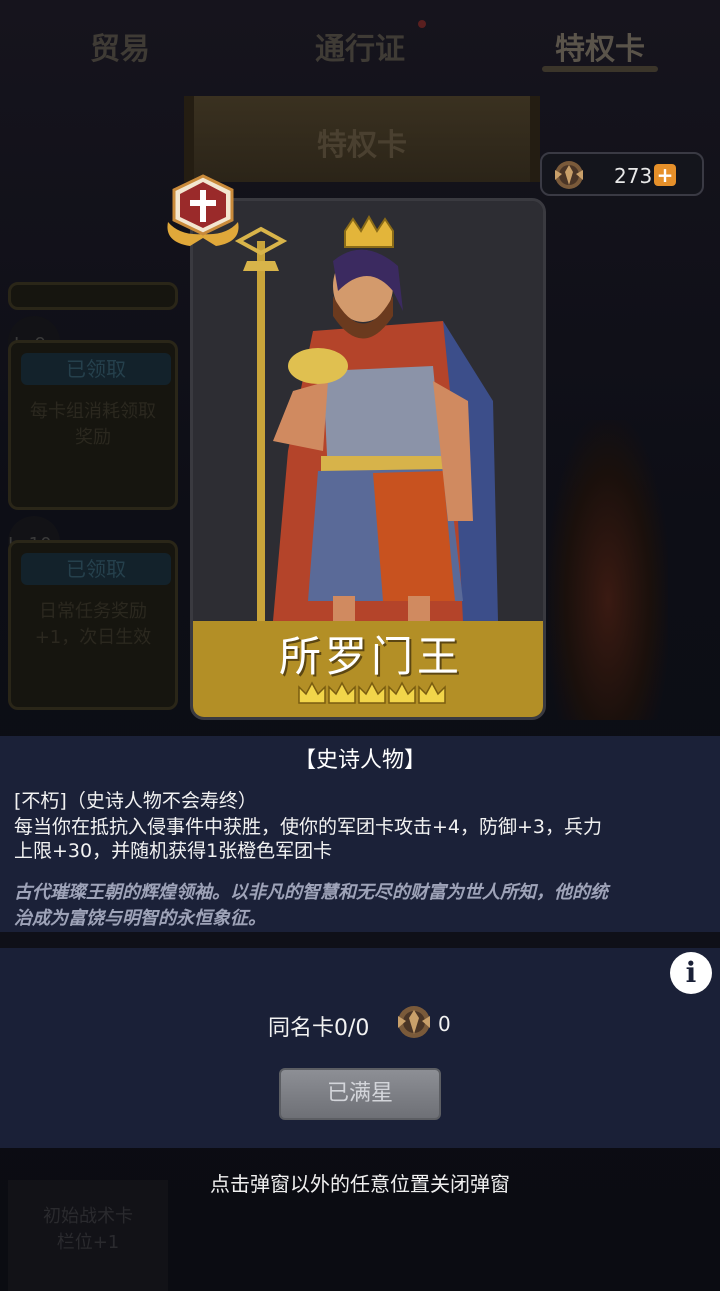 The height and width of the screenshot is (1291, 720). Describe the element at coordinates (319, 1028) in the screenshot. I see `duplicate-card-label: 同名卡0/0` at that location.